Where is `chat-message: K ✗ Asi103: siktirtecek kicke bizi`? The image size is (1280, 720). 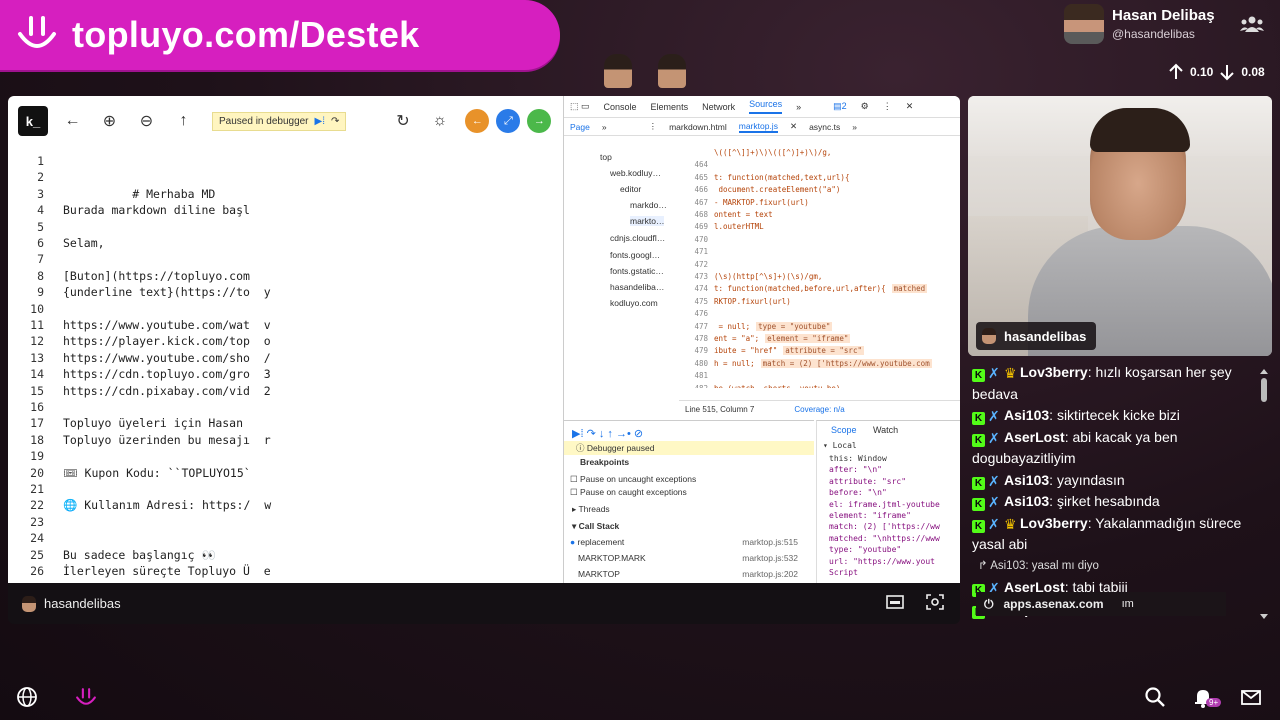 chat-message: K ✗ Asi103: siktirtecek kicke bizi is located at coordinates (1120, 416).